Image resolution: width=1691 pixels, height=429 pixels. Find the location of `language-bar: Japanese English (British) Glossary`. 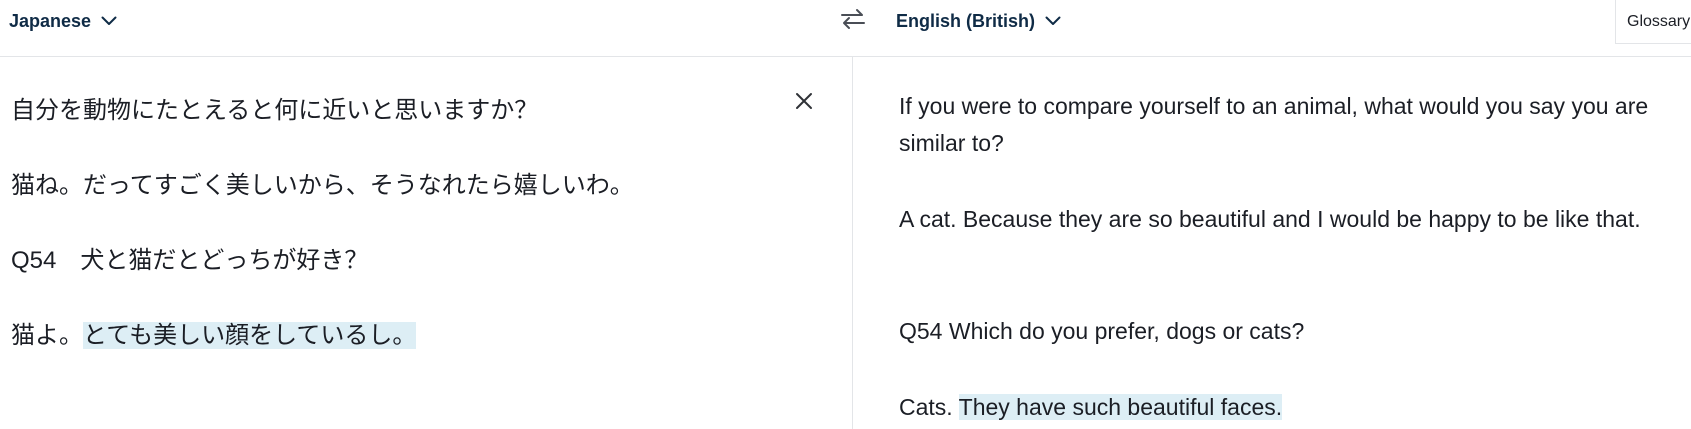

language-bar: Japanese English (British) Glossary is located at coordinates (845, 28).